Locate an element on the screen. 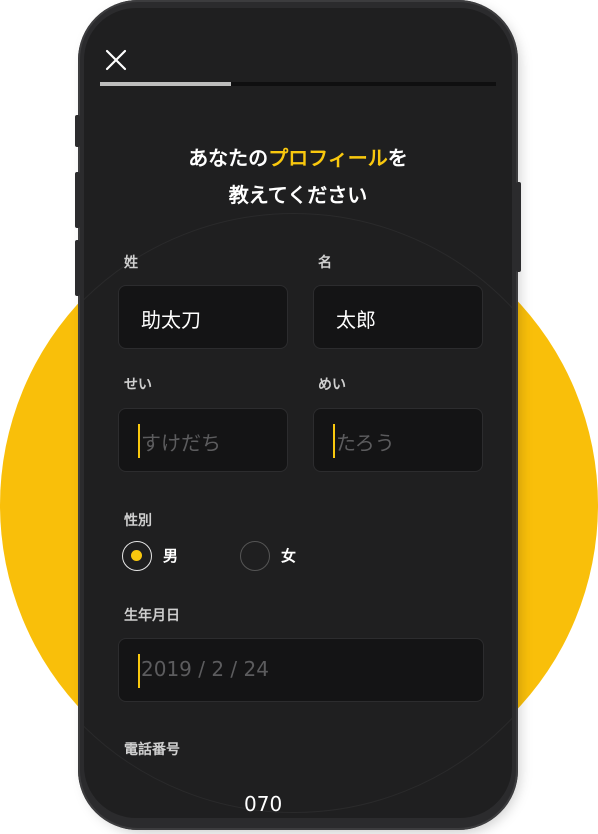  close-button is located at coordinates (116, 60).